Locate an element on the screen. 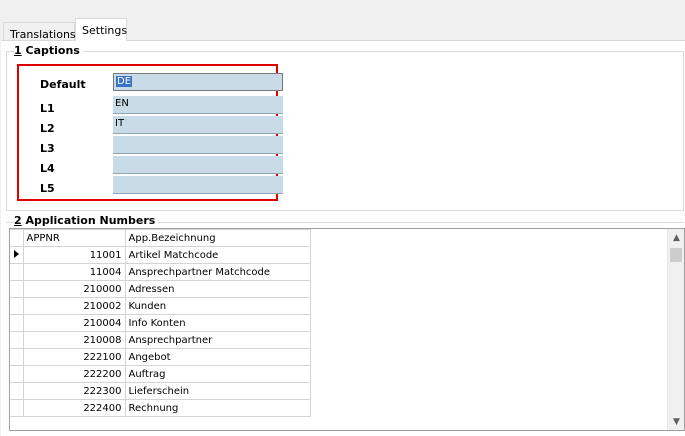 This screenshot has width=685, height=436. caption-label-l1: L1 is located at coordinates (47, 108).